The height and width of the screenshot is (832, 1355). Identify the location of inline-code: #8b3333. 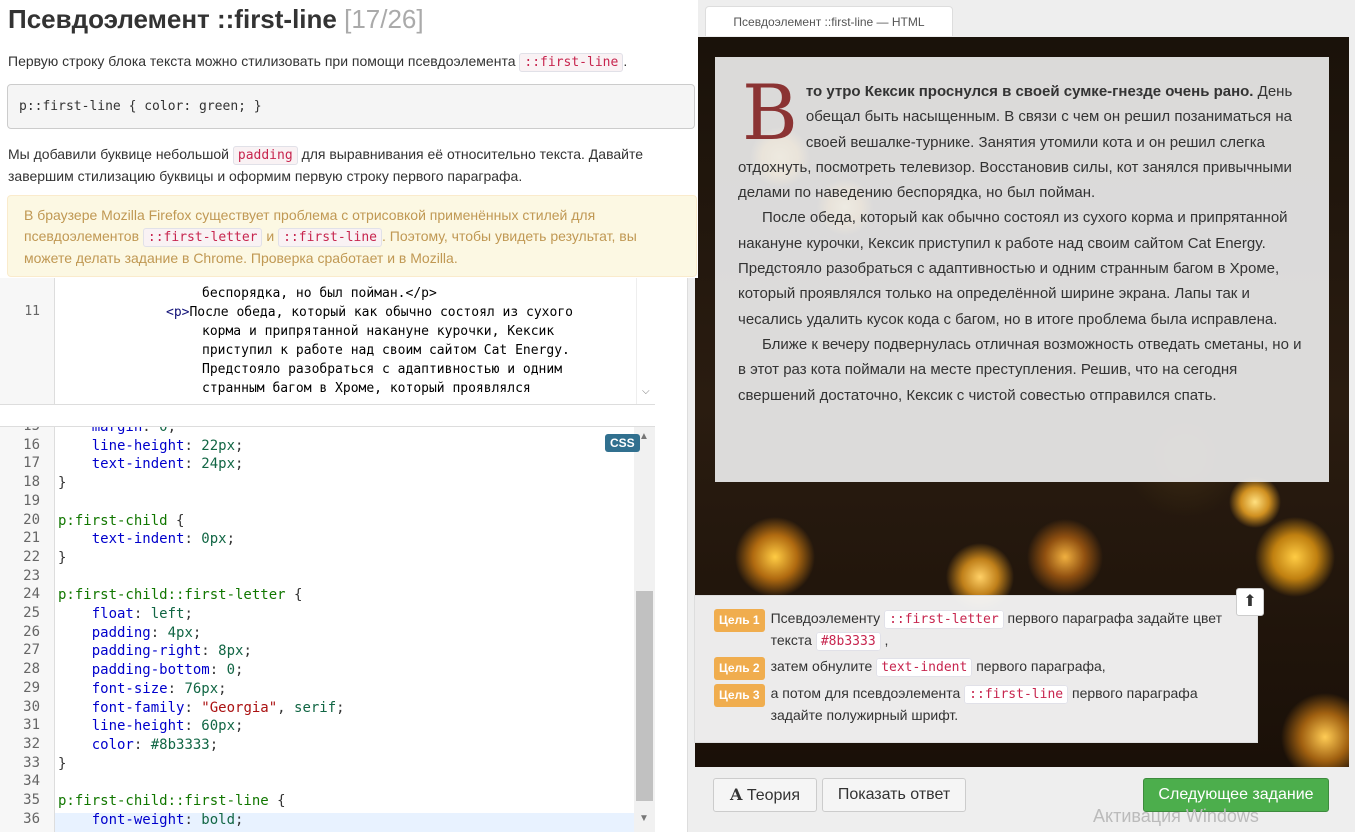
(848, 641).